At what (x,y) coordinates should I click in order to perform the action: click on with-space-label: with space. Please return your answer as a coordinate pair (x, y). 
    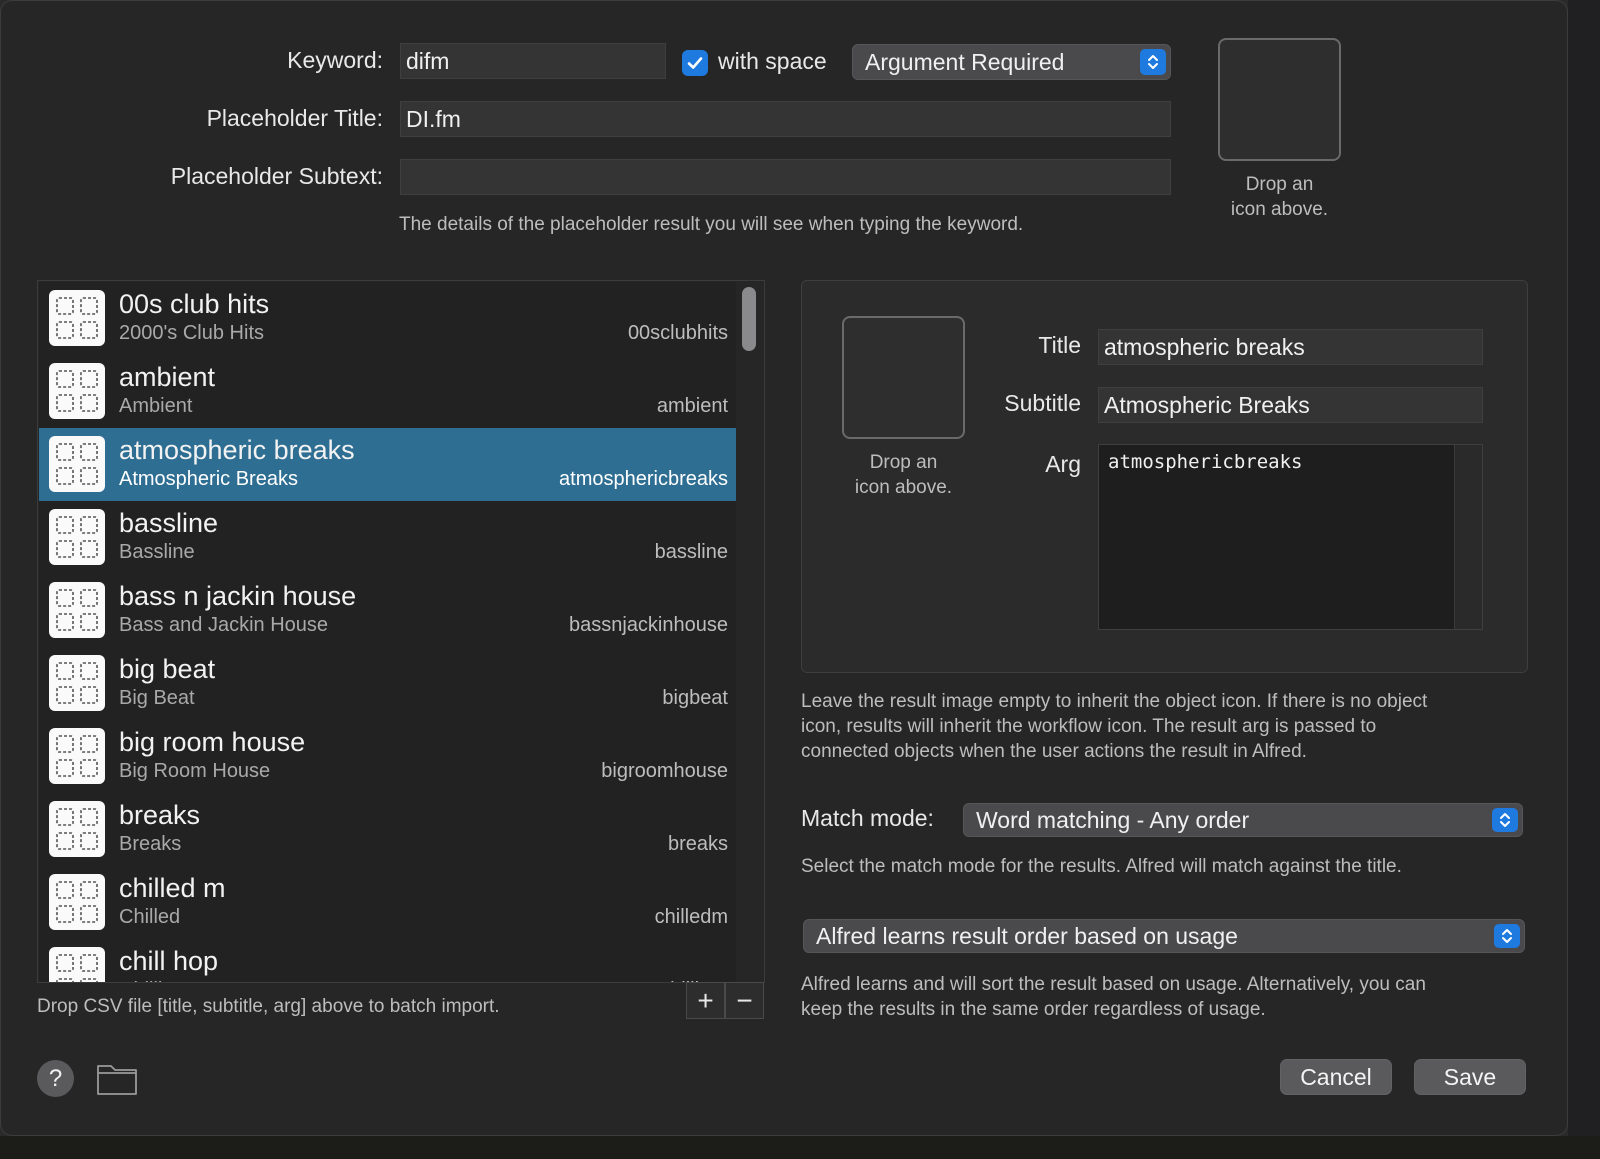
    Looking at the image, I should click on (772, 61).